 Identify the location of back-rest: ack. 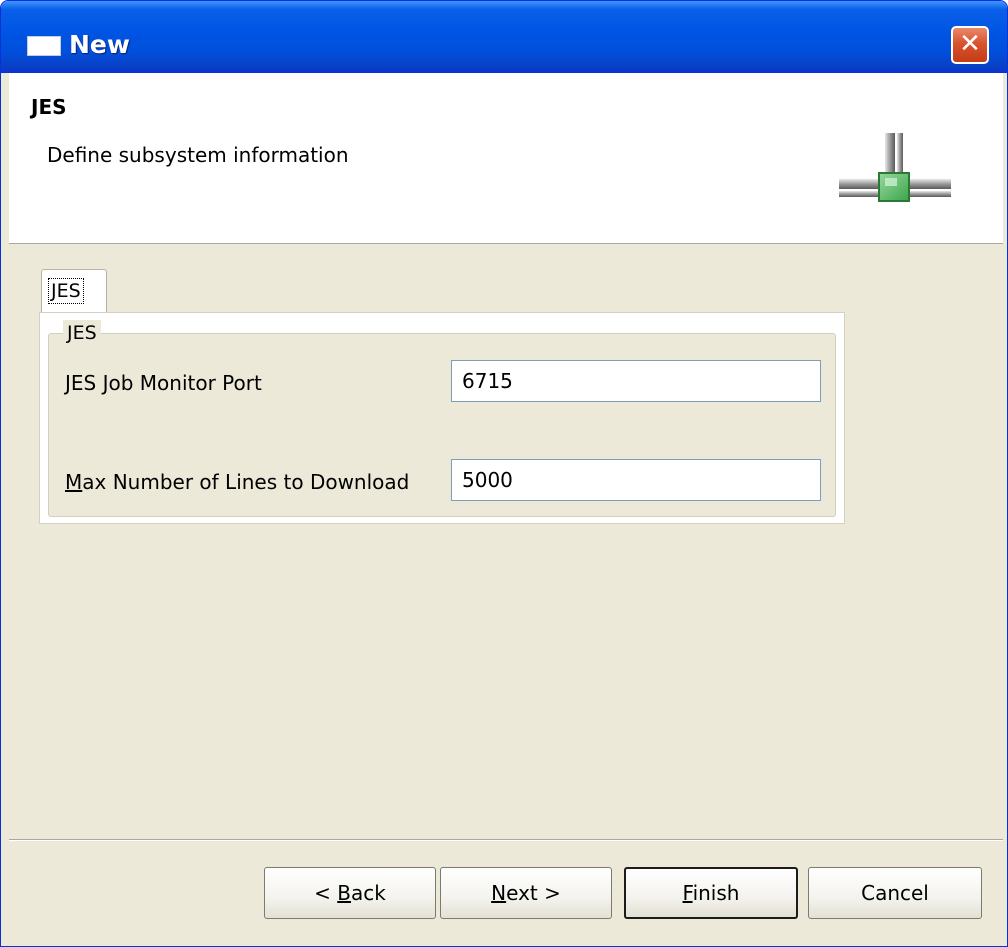
(368, 893).